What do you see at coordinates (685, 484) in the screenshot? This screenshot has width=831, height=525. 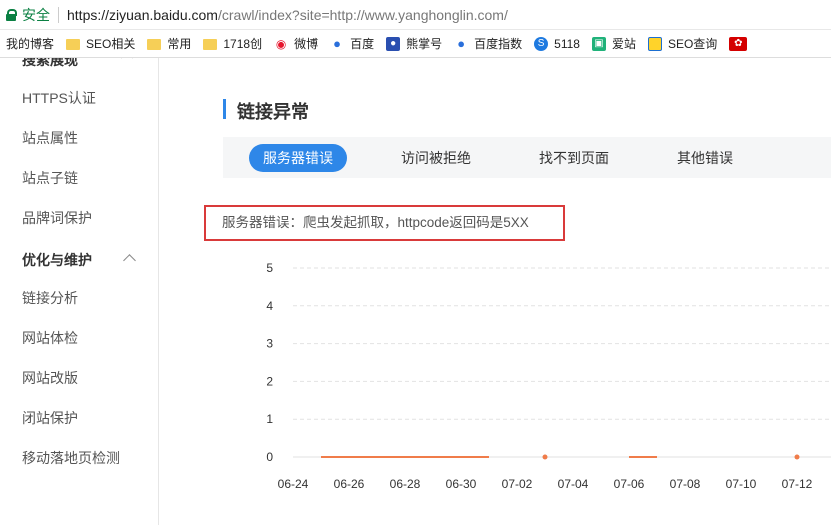 I see `x-tick-label: 07-08` at bounding box center [685, 484].